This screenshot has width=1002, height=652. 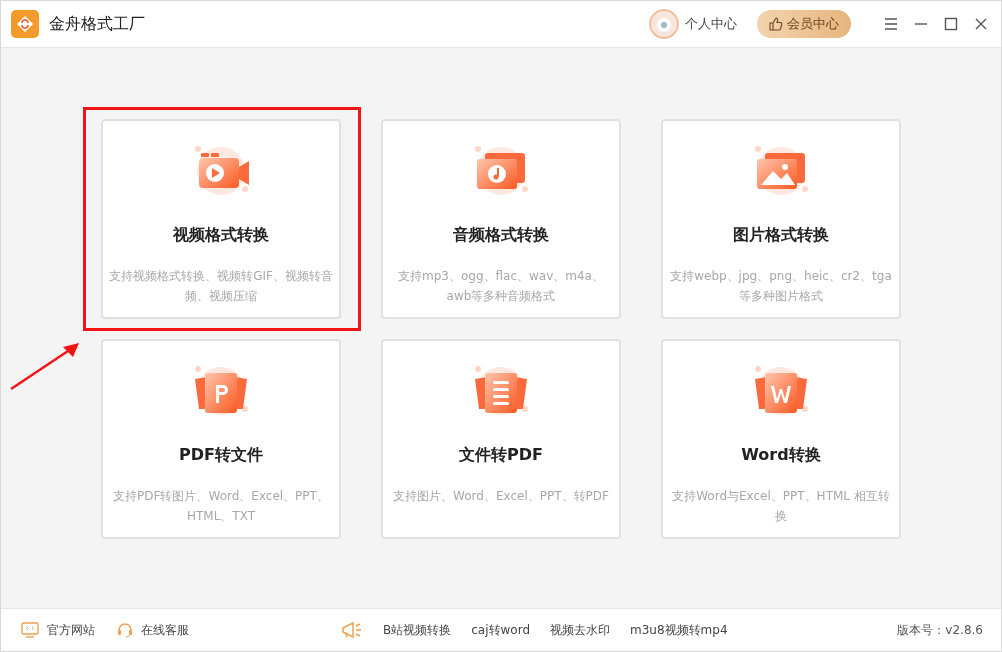 What do you see at coordinates (501, 235) in the screenshot?
I see `card-title: 音频格式转换` at bounding box center [501, 235].